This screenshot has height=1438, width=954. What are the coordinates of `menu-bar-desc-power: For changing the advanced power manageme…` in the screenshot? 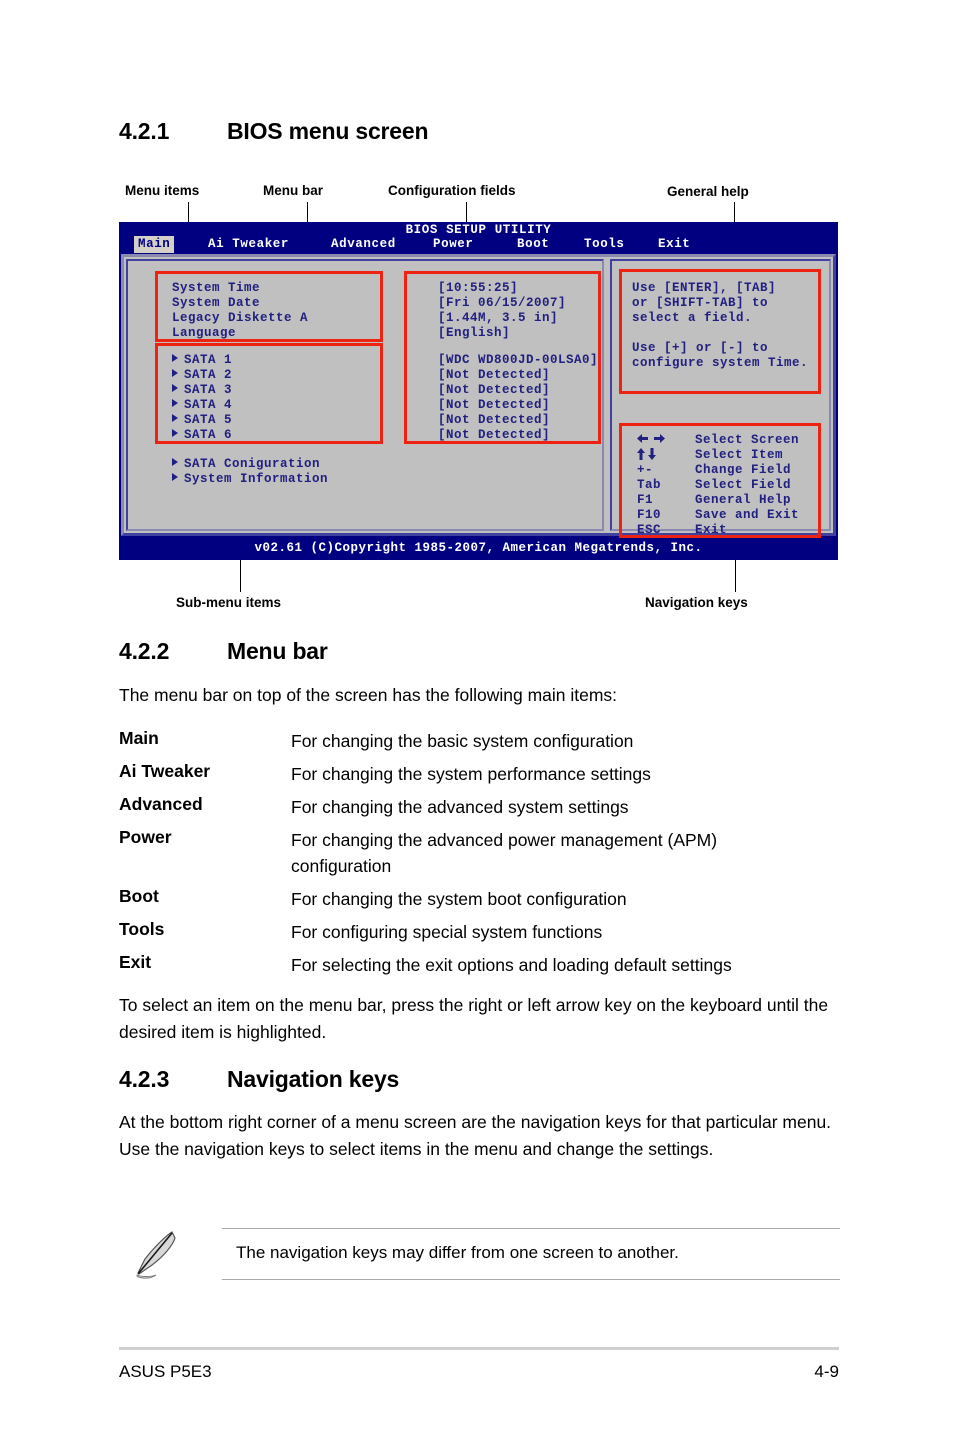 It's located at (504, 853).